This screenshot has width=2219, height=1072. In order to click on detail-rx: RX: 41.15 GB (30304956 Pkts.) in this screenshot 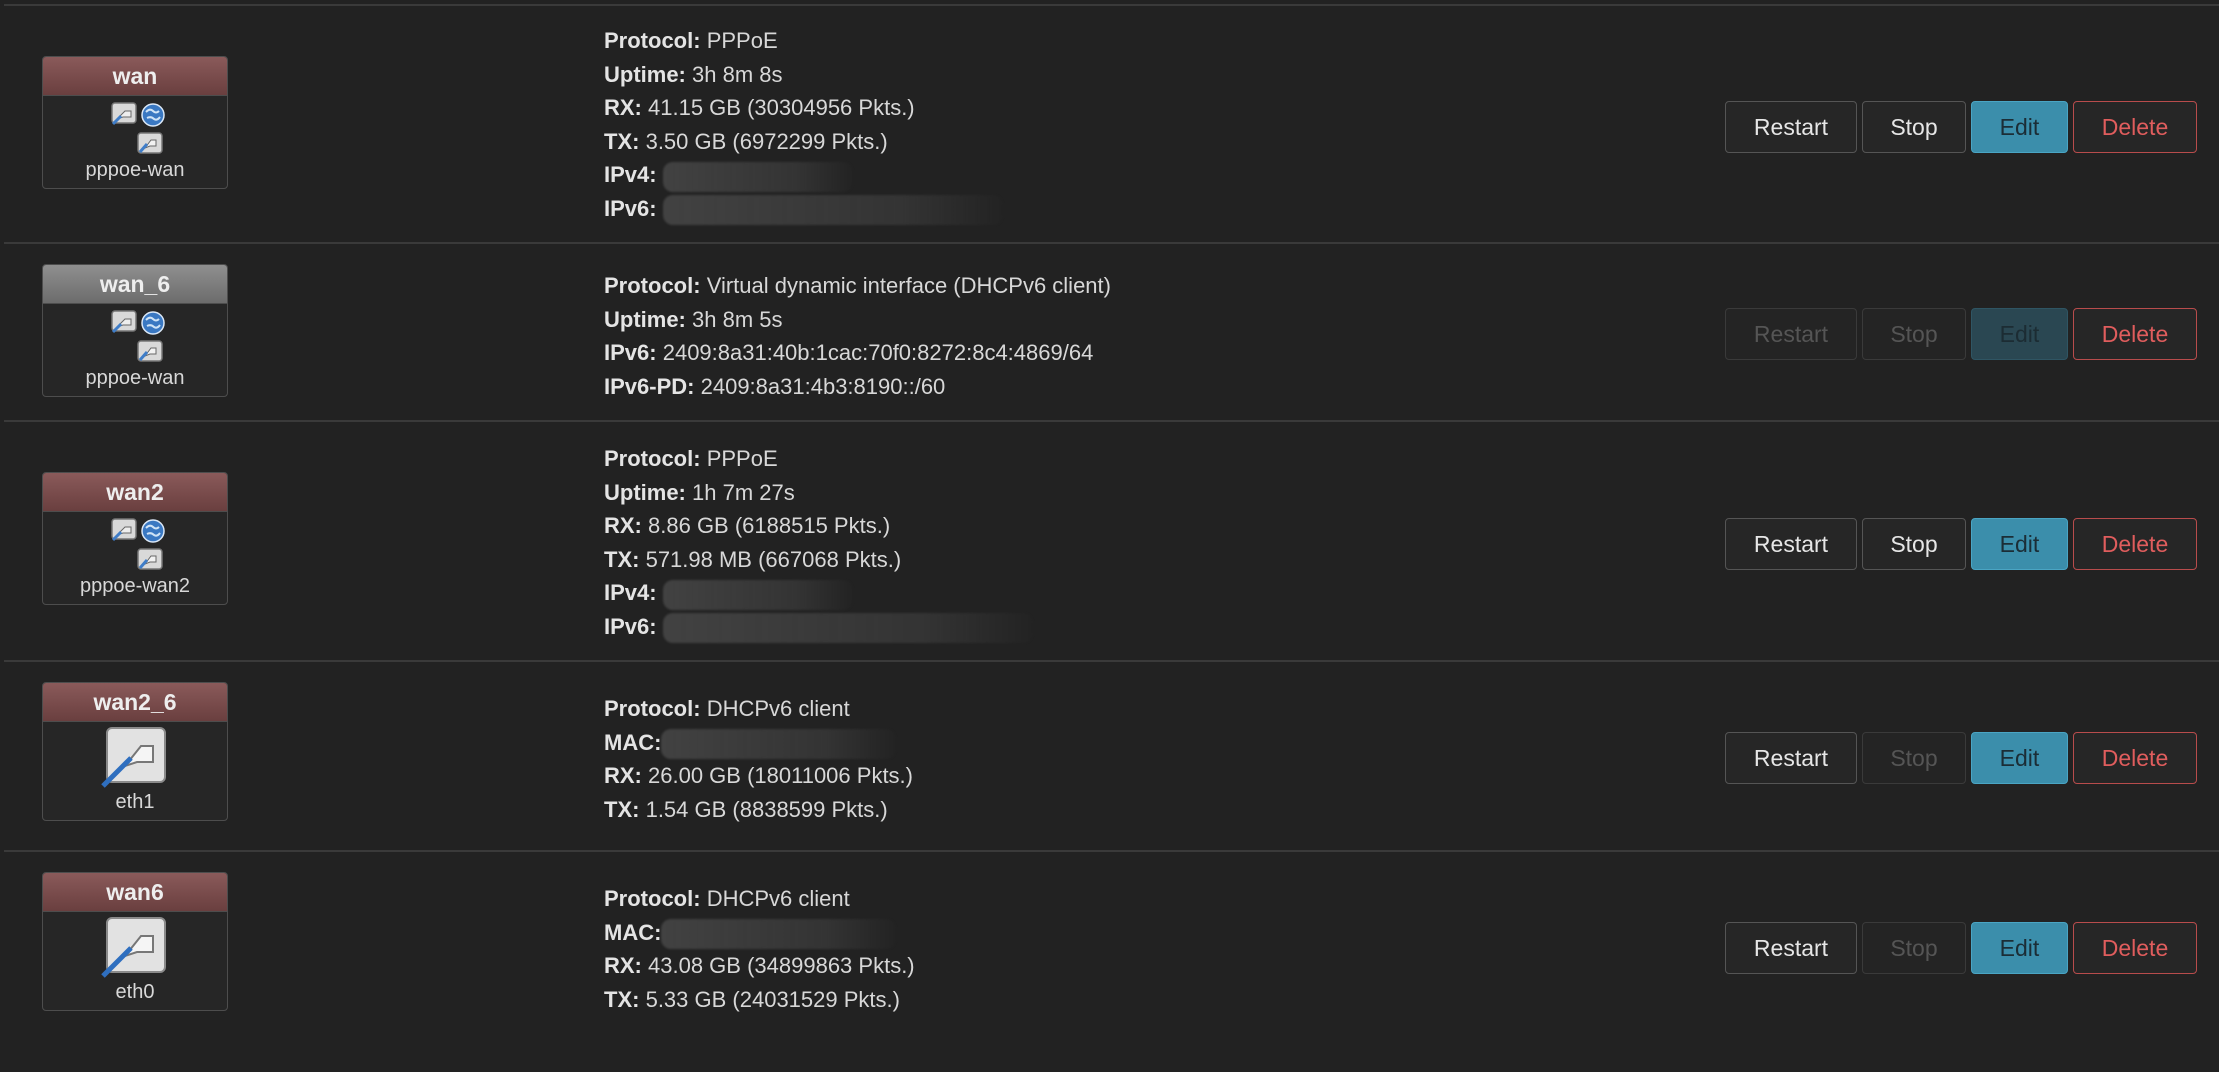, I will do `click(759, 108)`.